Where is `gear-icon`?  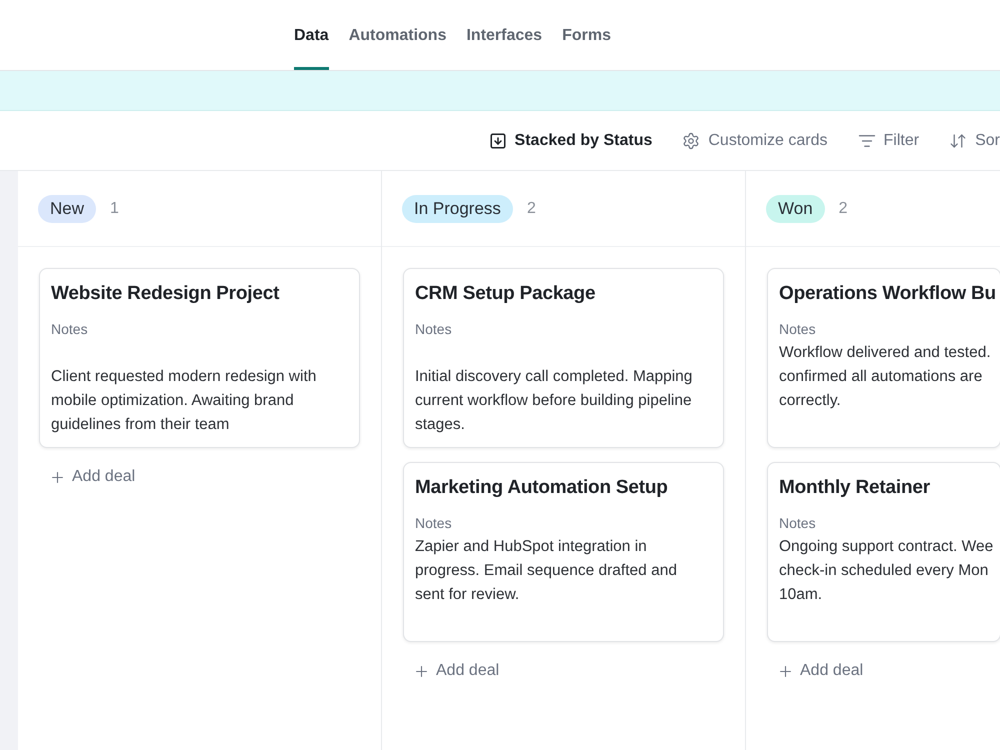
gear-icon is located at coordinates (691, 141).